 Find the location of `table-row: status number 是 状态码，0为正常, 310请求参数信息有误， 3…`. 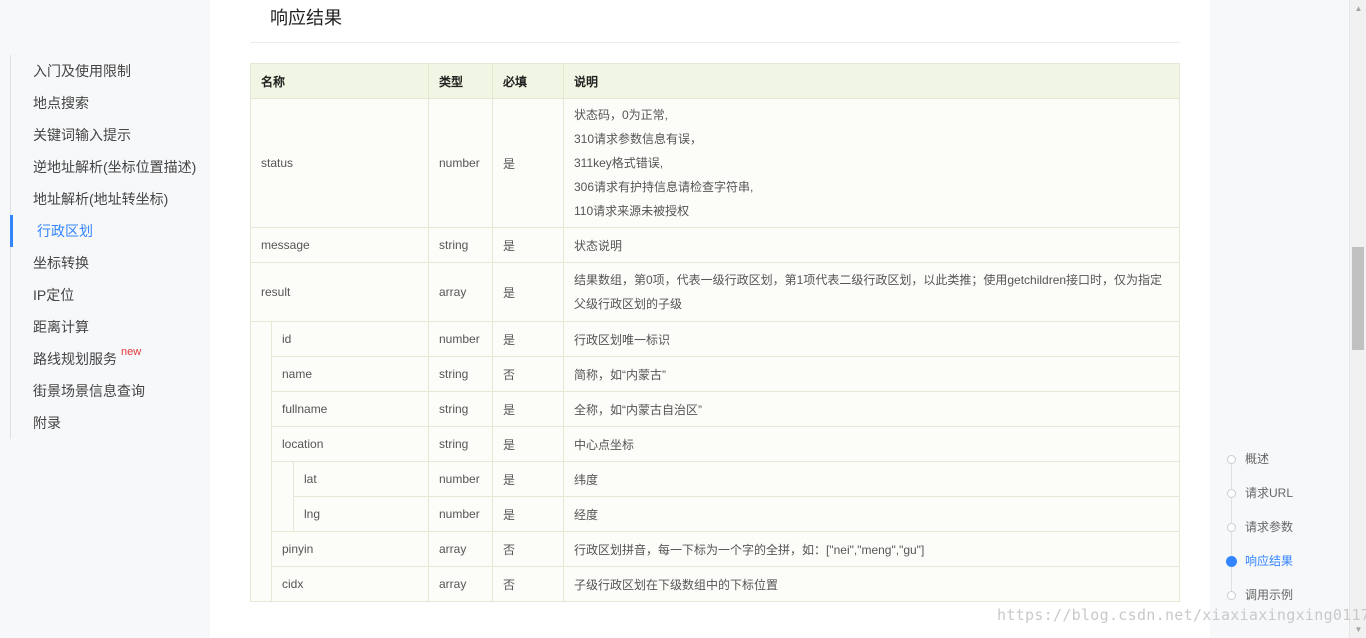

table-row: status number 是 状态码，0为正常, 310请求参数信息有误， 3… is located at coordinates (715, 163).